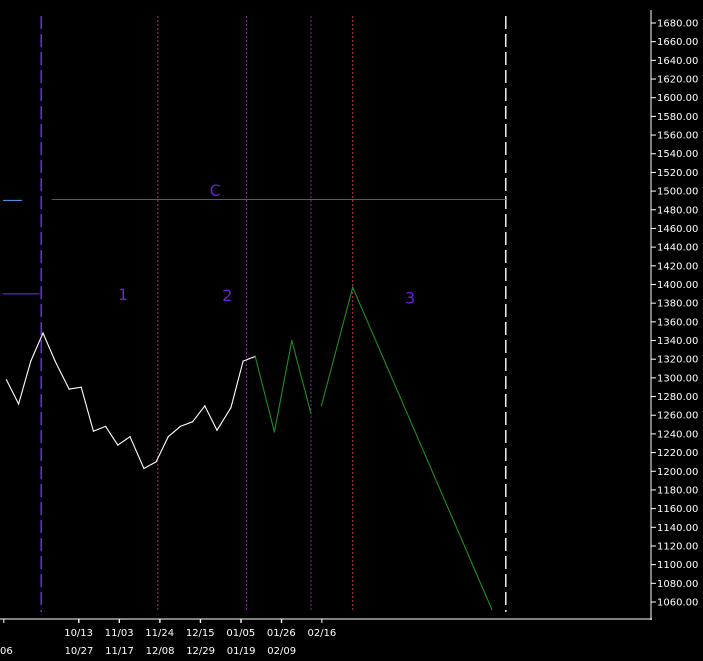 This screenshot has width=703, height=661. Describe the element at coordinates (240, 633) in the screenshot. I see `x-tick-label-1-5: 01/05` at that location.